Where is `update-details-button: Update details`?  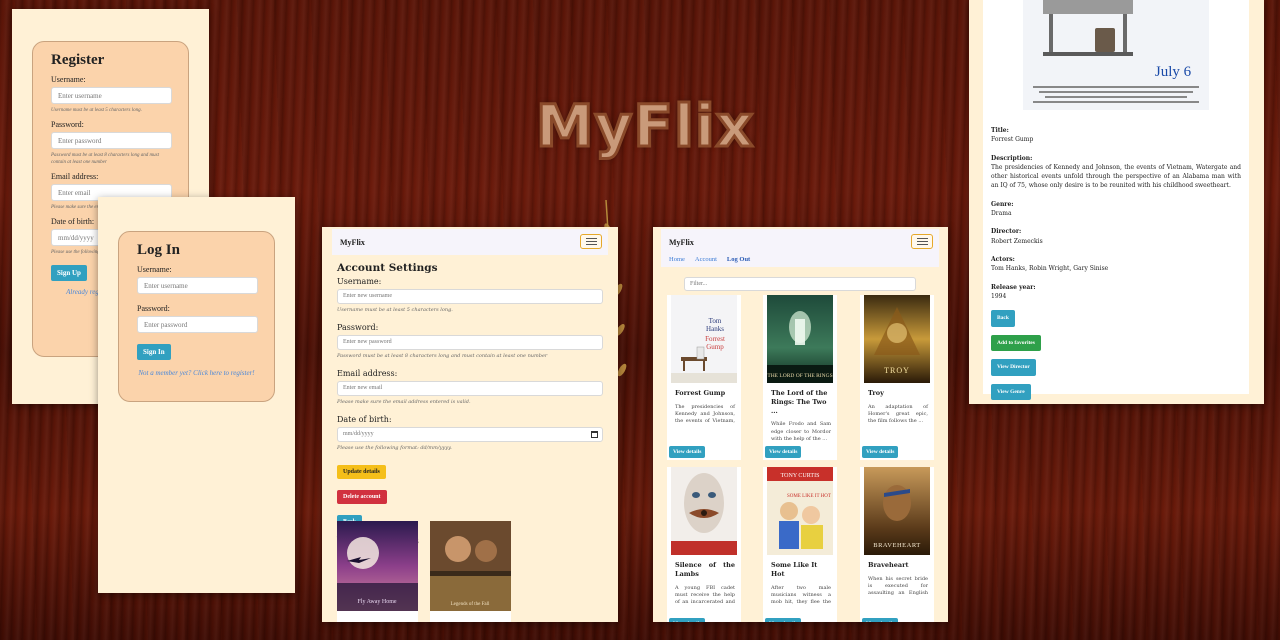 update-details-button: Update details is located at coordinates (361, 472).